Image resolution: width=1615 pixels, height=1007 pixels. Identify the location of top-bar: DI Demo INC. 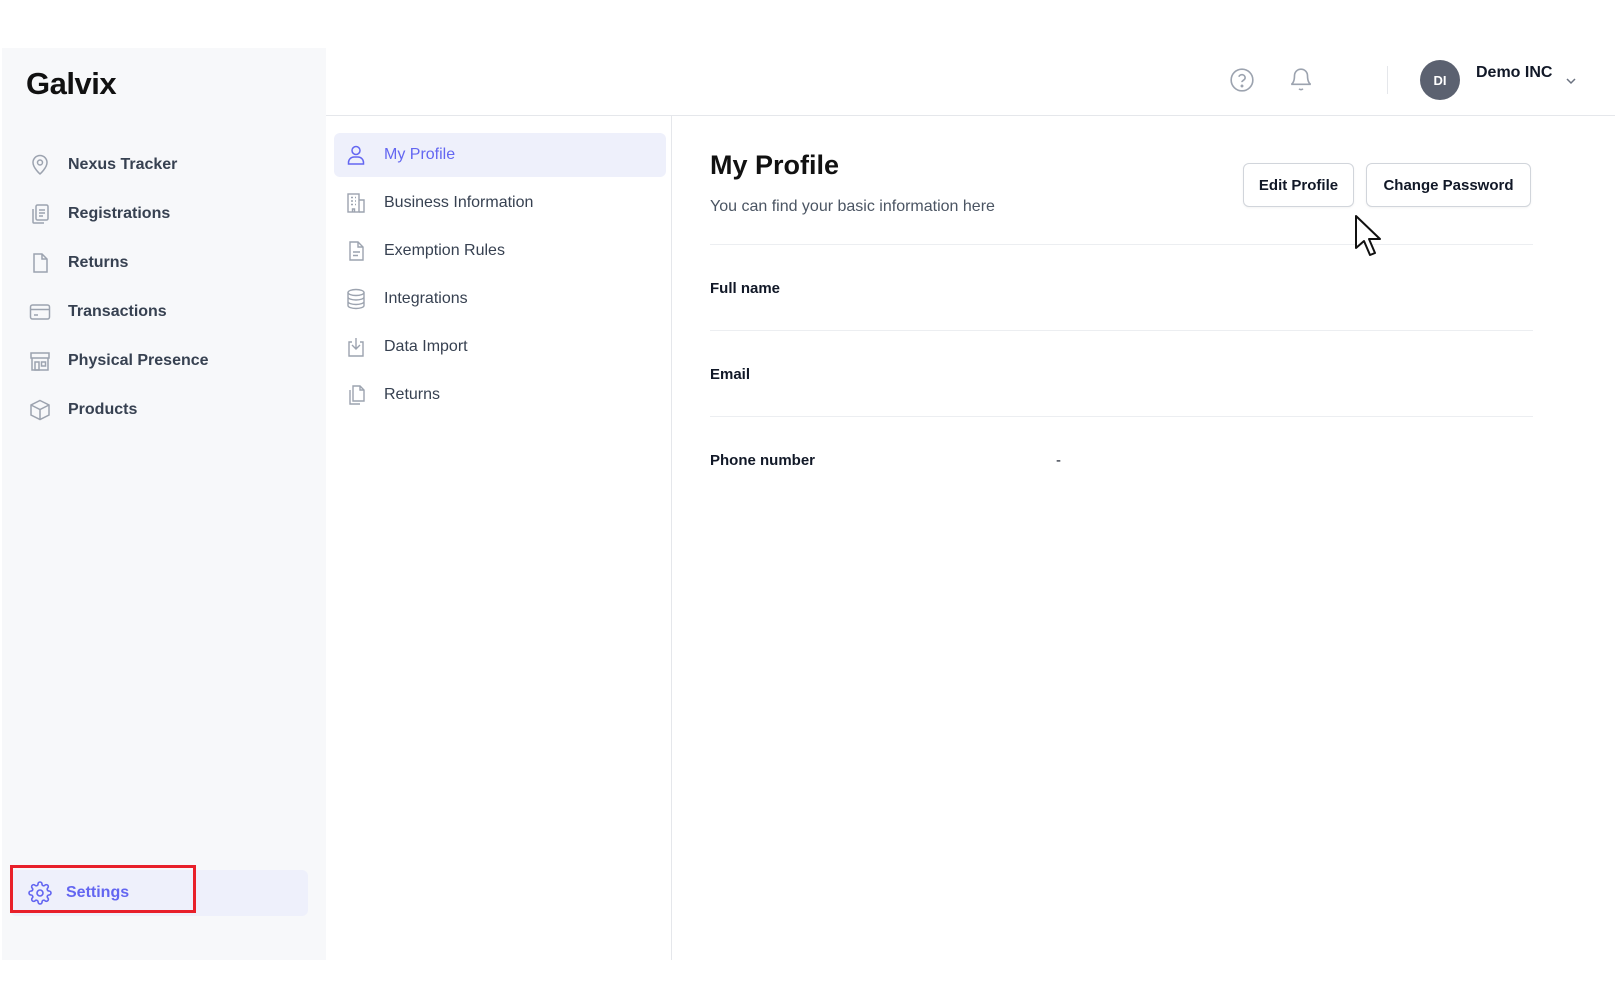
(970, 82).